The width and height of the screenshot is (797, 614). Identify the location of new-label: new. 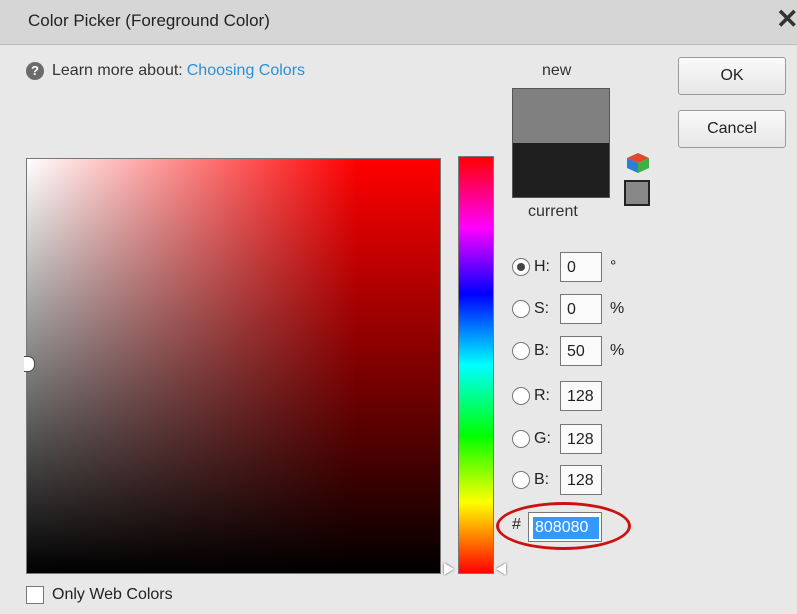
(557, 70).